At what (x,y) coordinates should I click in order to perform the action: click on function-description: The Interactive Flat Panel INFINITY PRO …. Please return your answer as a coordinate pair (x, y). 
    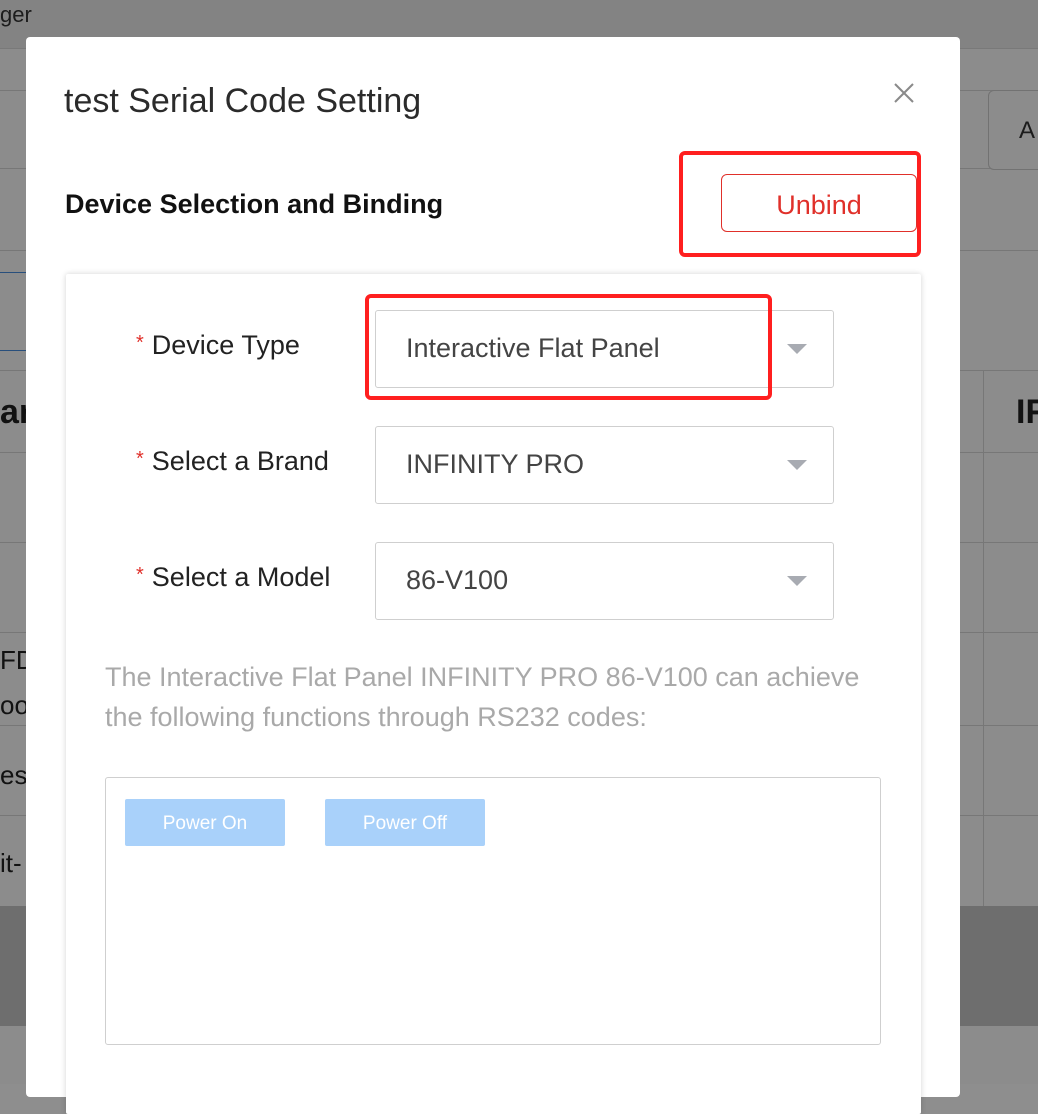
    Looking at the image, I should click on (482, 697).